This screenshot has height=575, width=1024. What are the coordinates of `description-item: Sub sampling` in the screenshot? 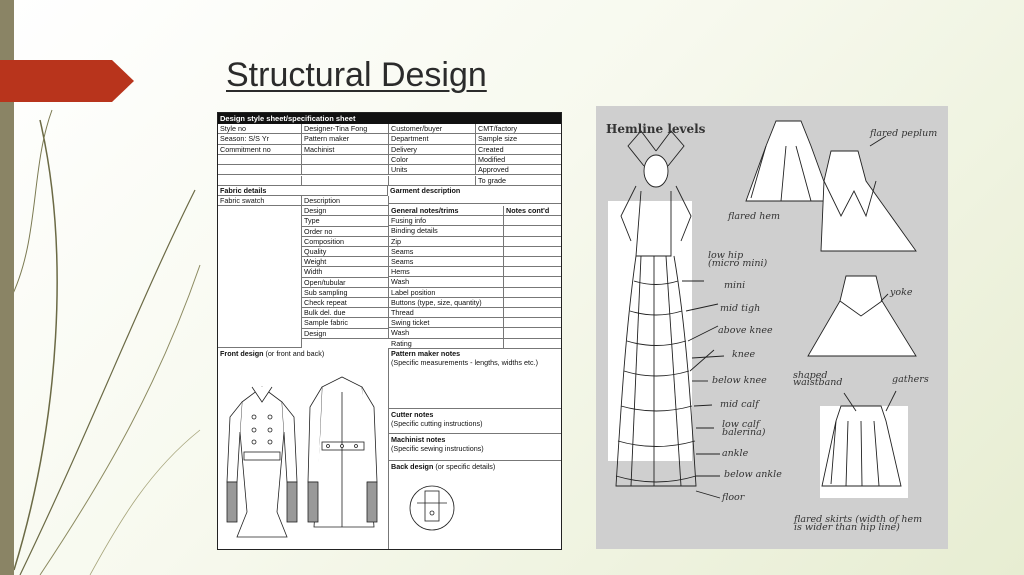 It's located at (345, 292).